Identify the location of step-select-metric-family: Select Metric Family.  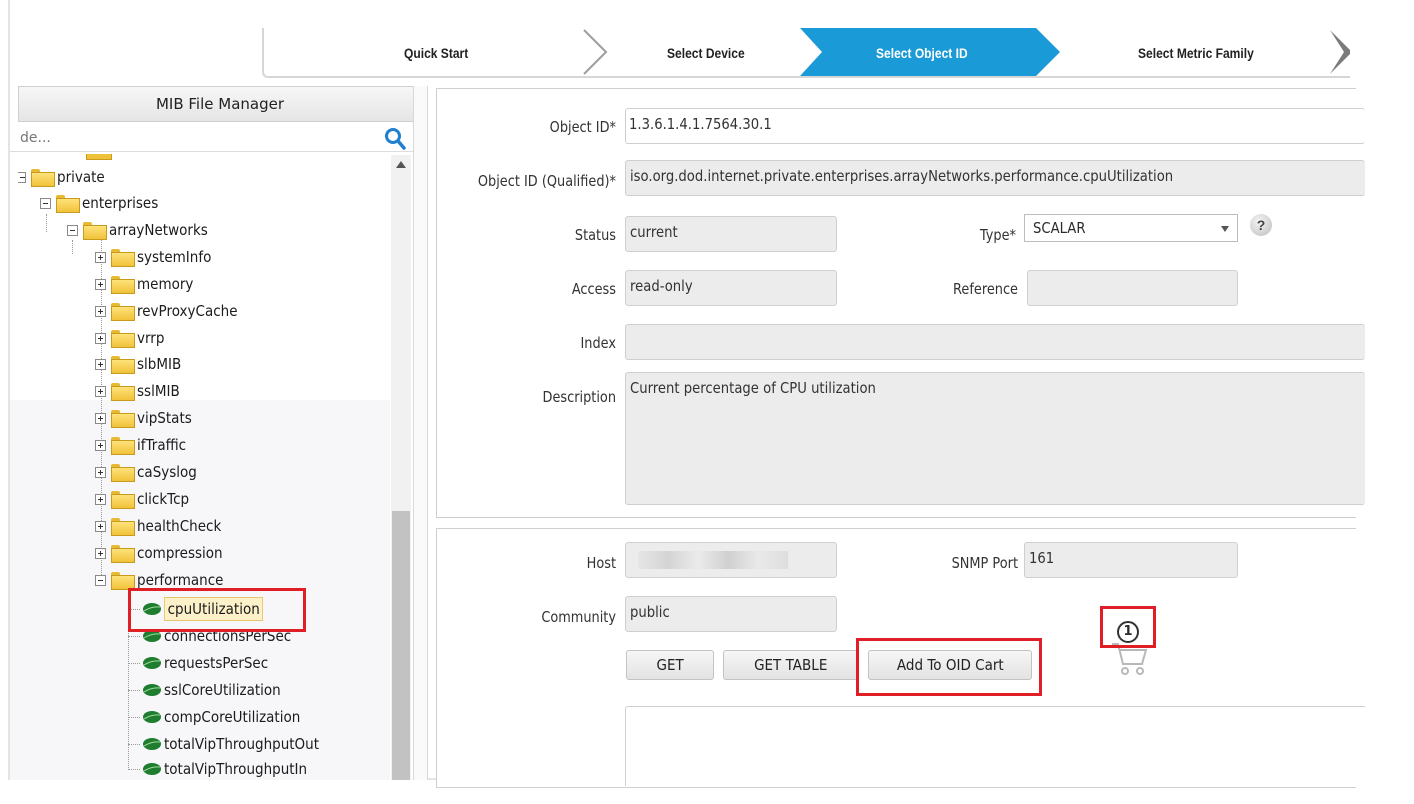
(1196, 53).